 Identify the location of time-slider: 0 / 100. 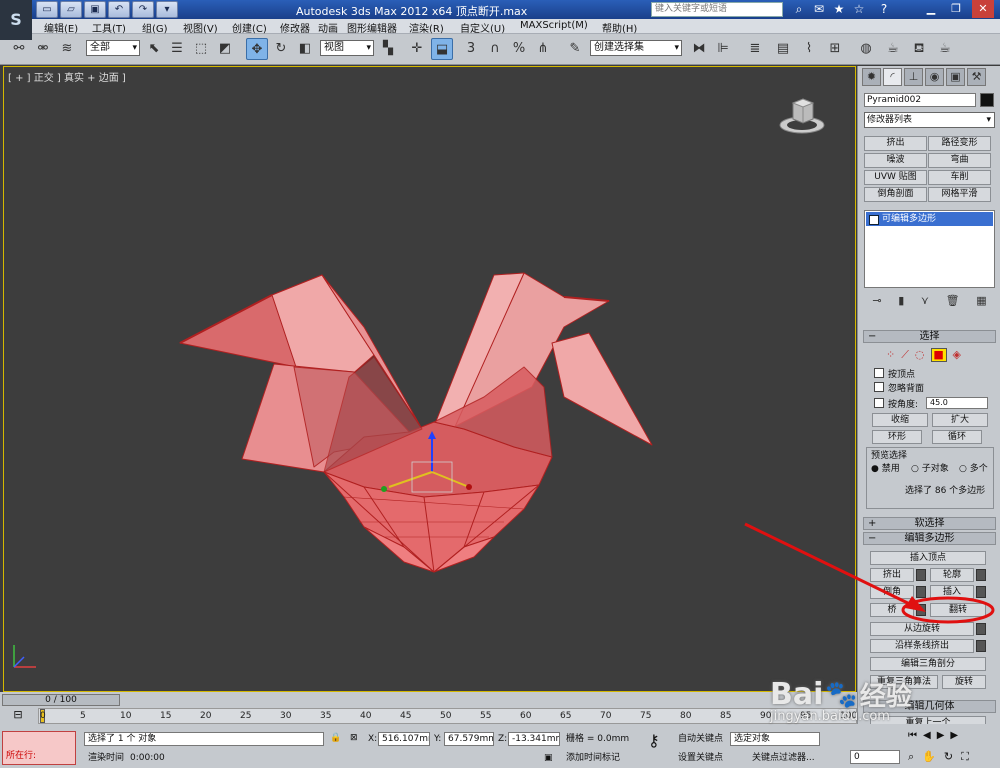
(61, 700).